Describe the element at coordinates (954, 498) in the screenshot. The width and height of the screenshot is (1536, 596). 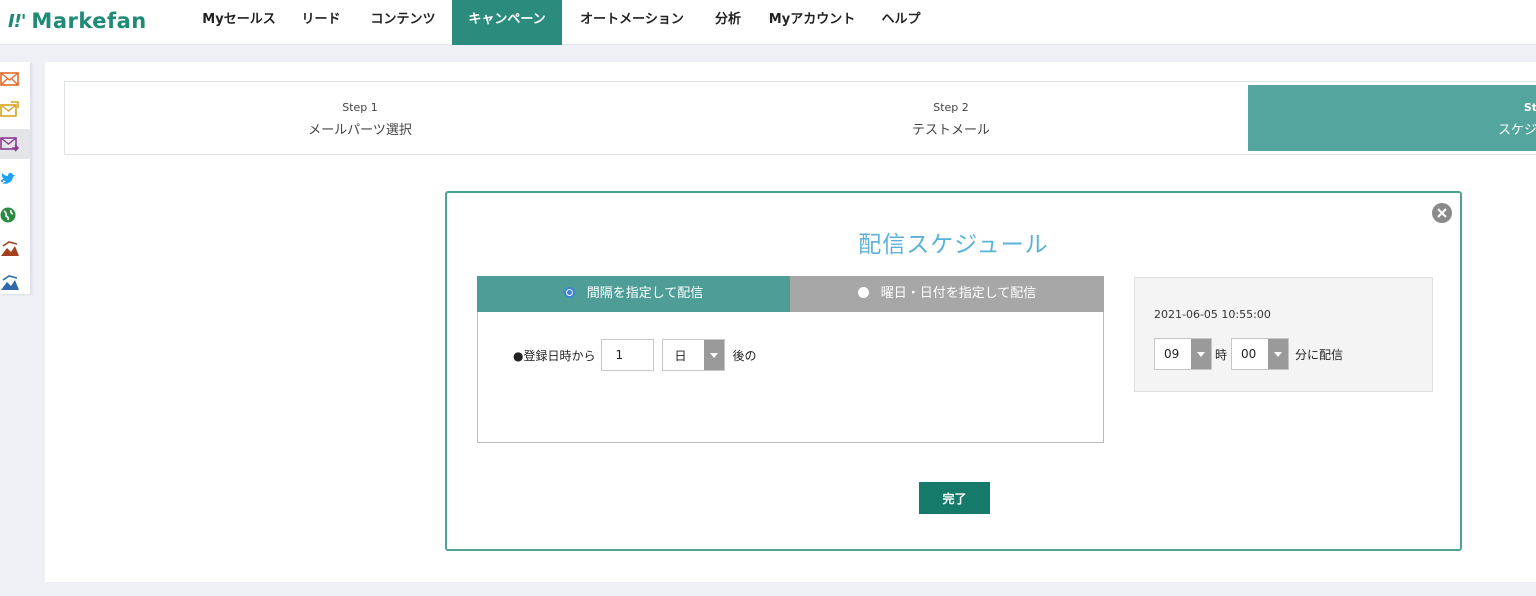
I see `done-button: 完了` at that location.